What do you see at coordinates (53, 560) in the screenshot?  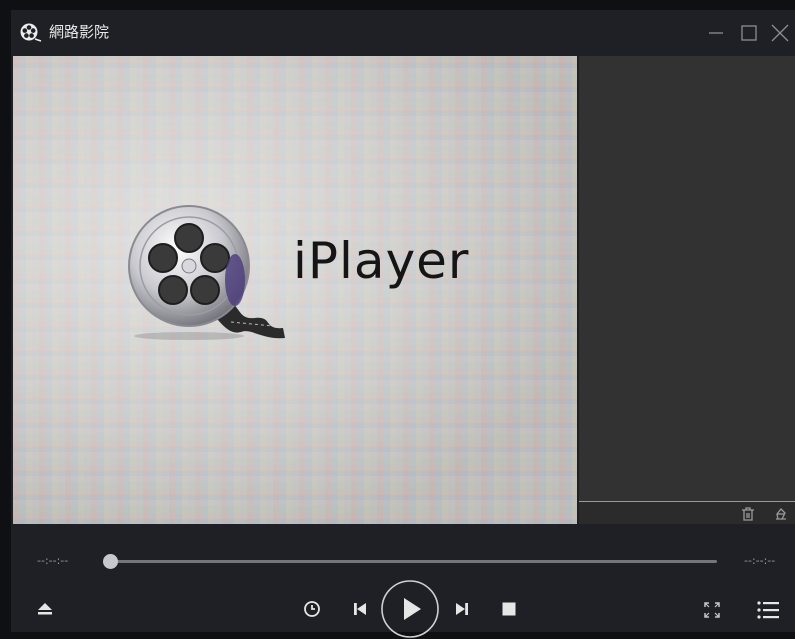 I see `current-time: --:--:--` at bounding box center [53, 560].